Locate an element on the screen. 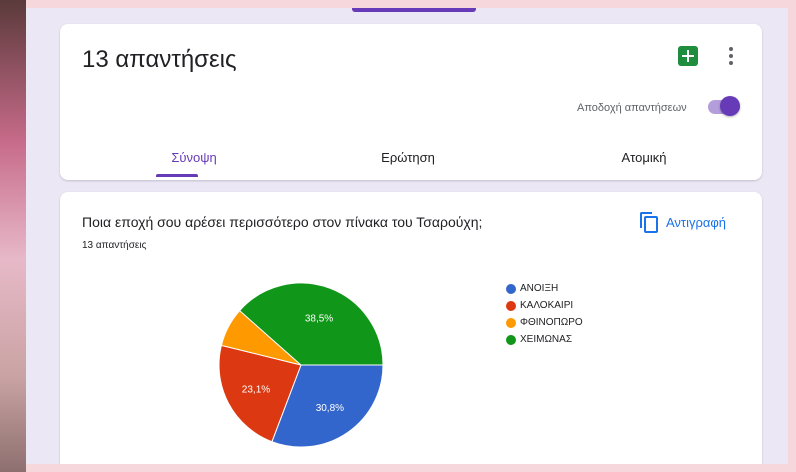 The image size is (796, 472). legend-label: ΑΝΟΙΞΗ is located at coordinates (539, 288).